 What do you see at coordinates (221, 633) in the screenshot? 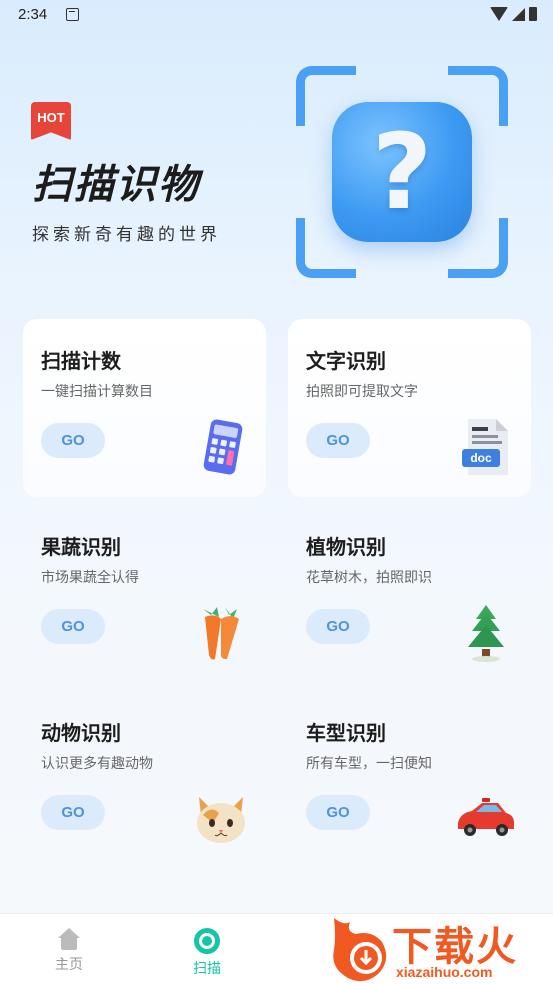
I see `carrot-icon` at bounding box center [221, 633].